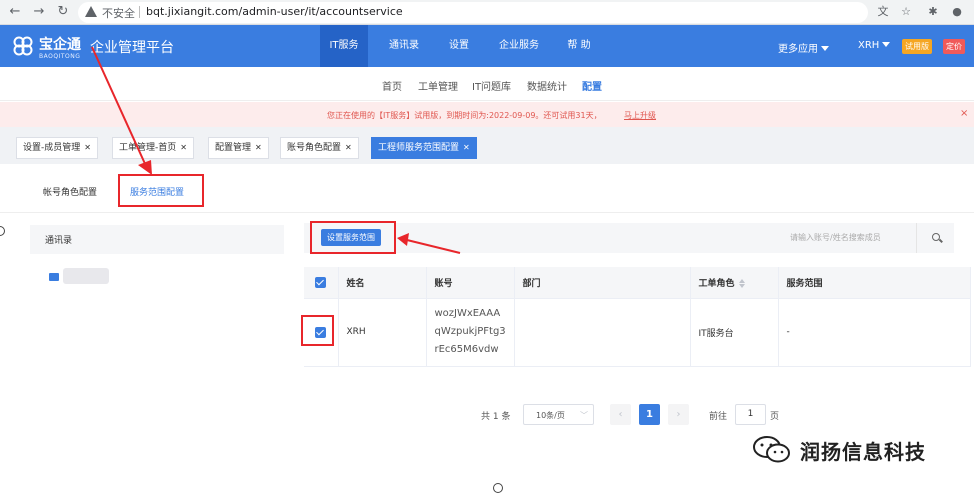  I want to click on user-menu: XRH, so click(874, 45).